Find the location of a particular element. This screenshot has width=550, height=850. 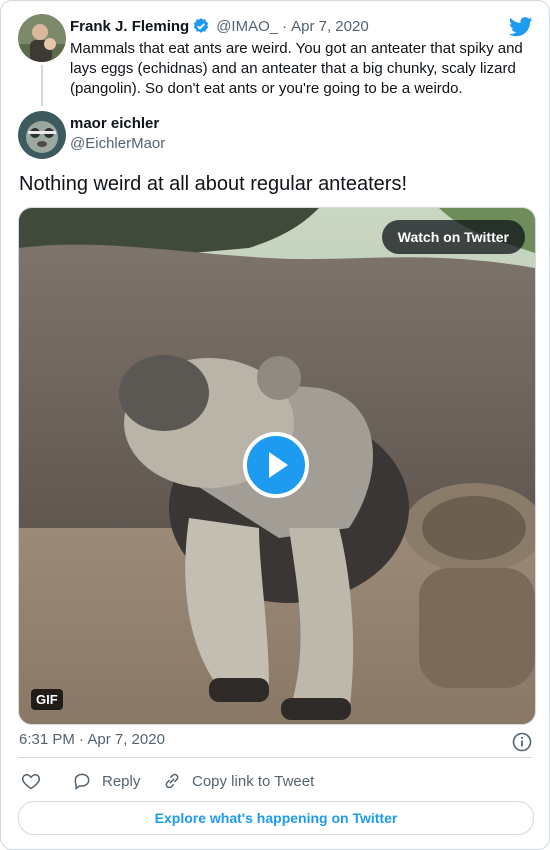

footer-divider is located at coordinates (275, 757).